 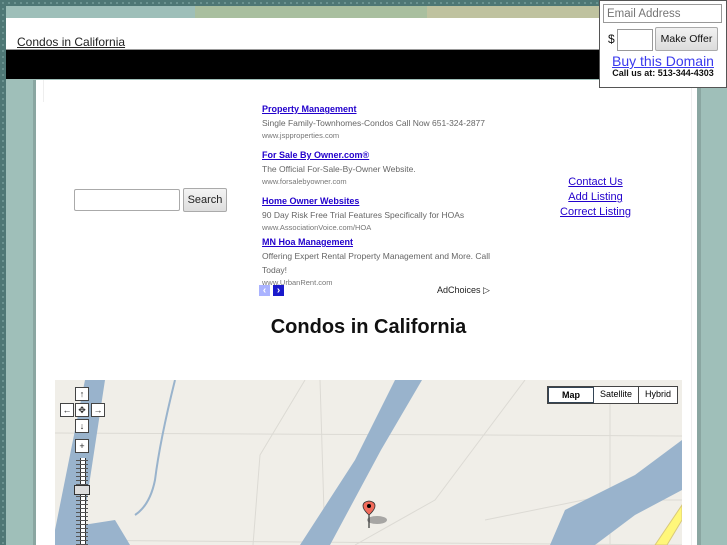 What do you see at coordinates (264, 290) in the screenshot?
I see `ad-prev-button: ‹` at bounding box center [264, 290].